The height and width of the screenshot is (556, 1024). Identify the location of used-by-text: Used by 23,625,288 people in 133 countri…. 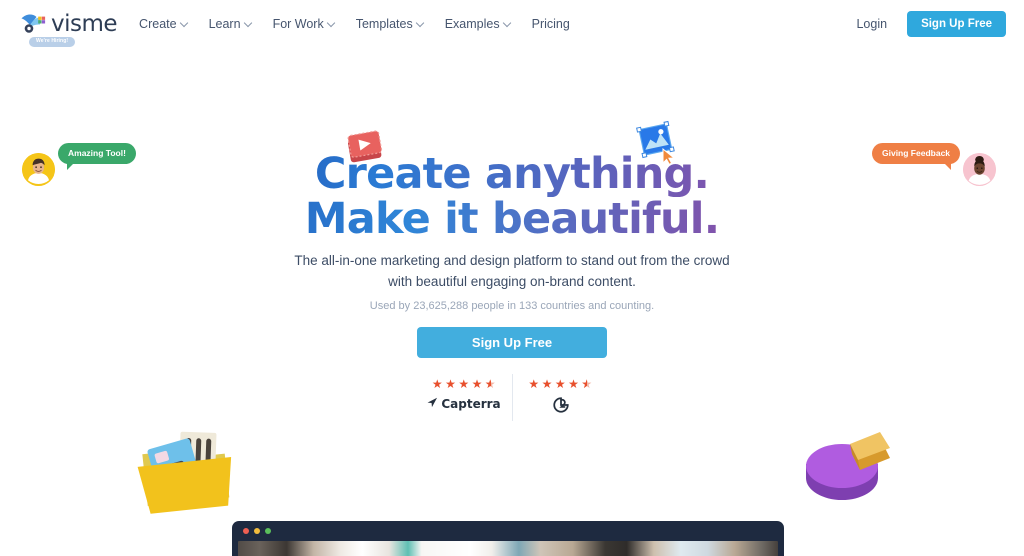
(512, 306).